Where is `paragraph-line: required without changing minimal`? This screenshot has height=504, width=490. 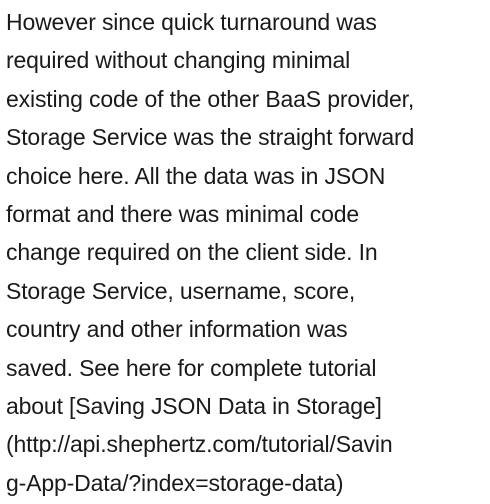
paragraph-line: required without changing minimal is located at coordinates (178, 60).